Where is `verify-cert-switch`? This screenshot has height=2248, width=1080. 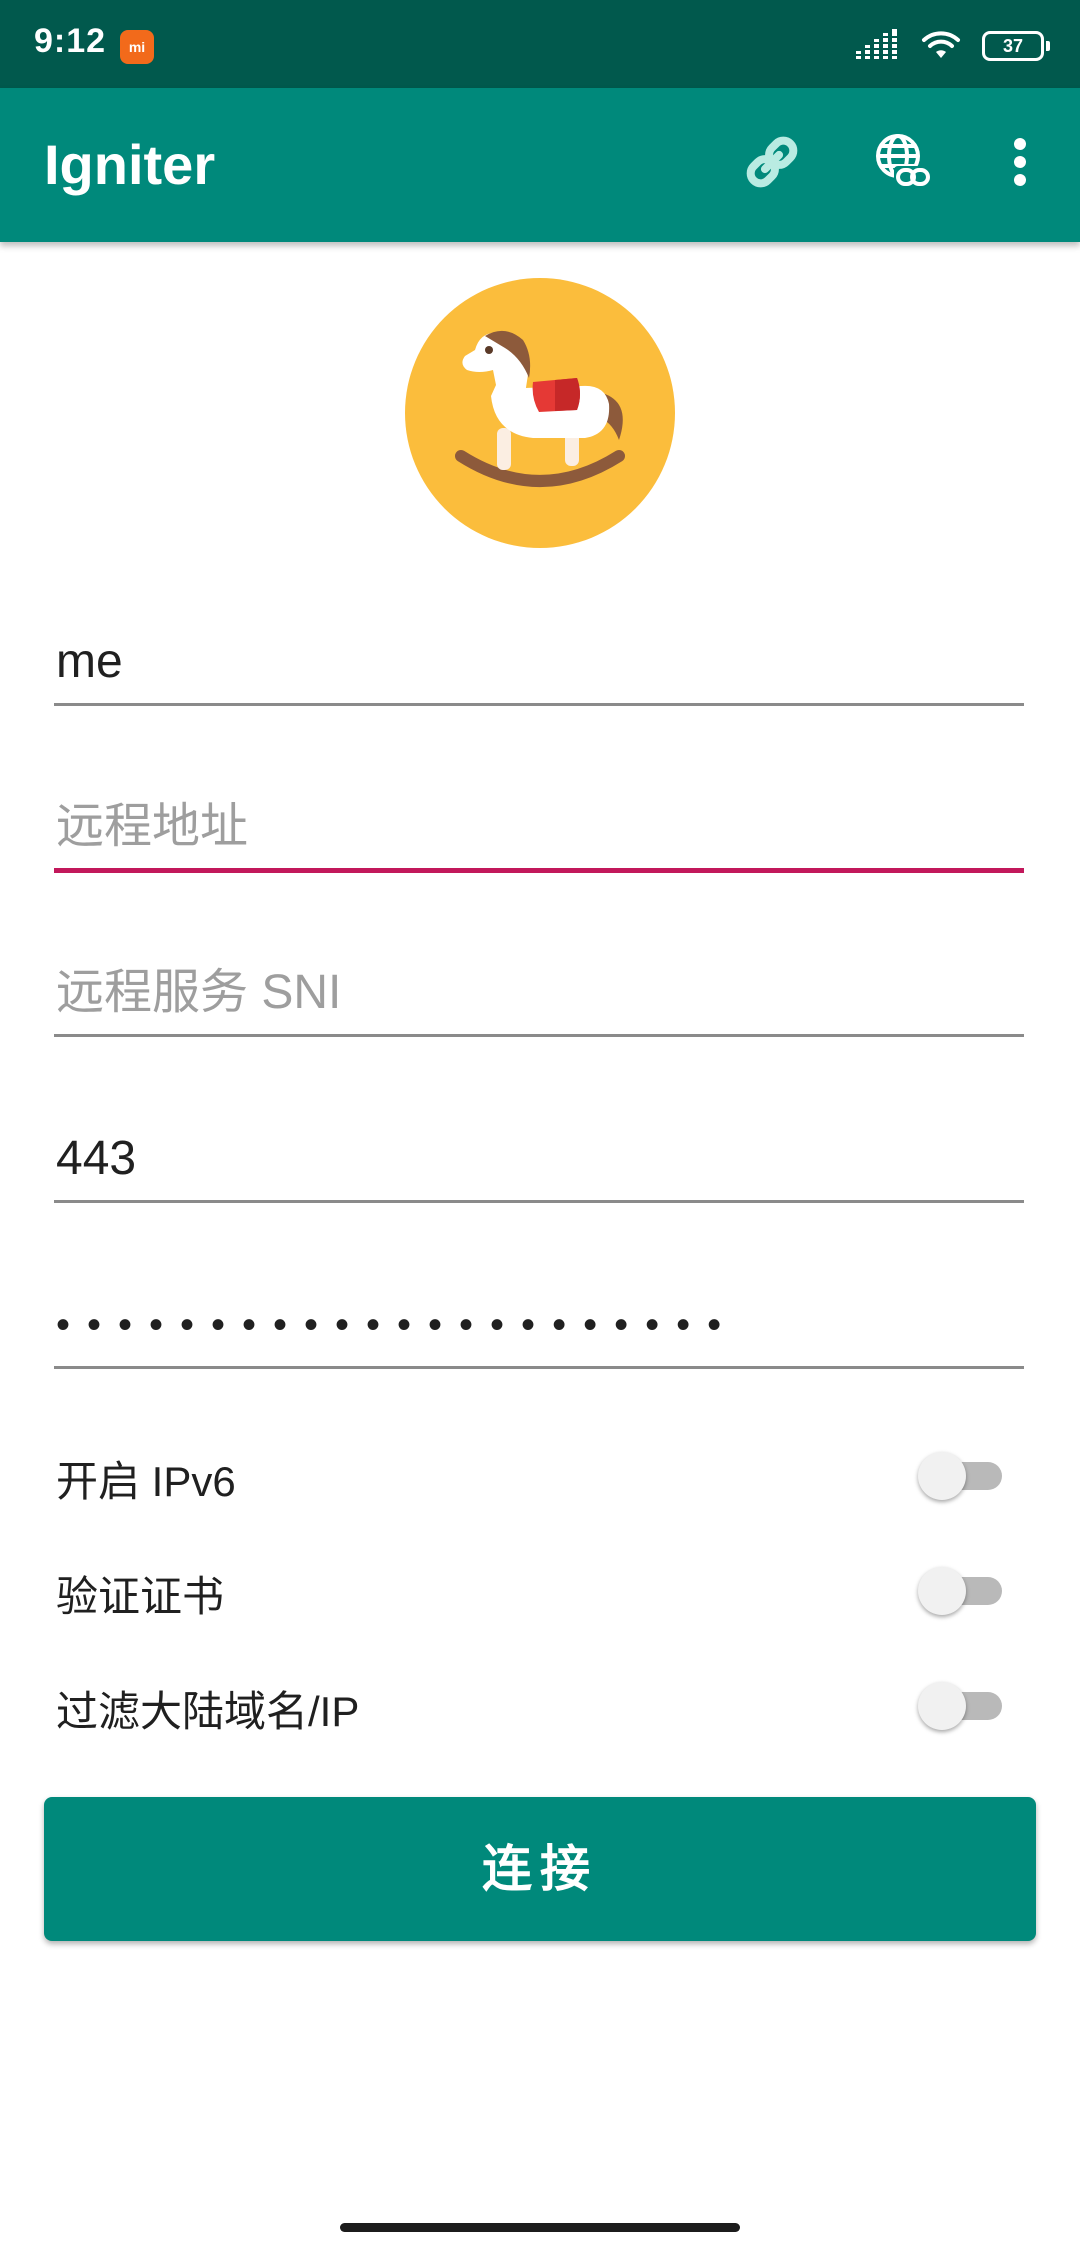 verify-cert-switch is located at coordinates (961, 1591).